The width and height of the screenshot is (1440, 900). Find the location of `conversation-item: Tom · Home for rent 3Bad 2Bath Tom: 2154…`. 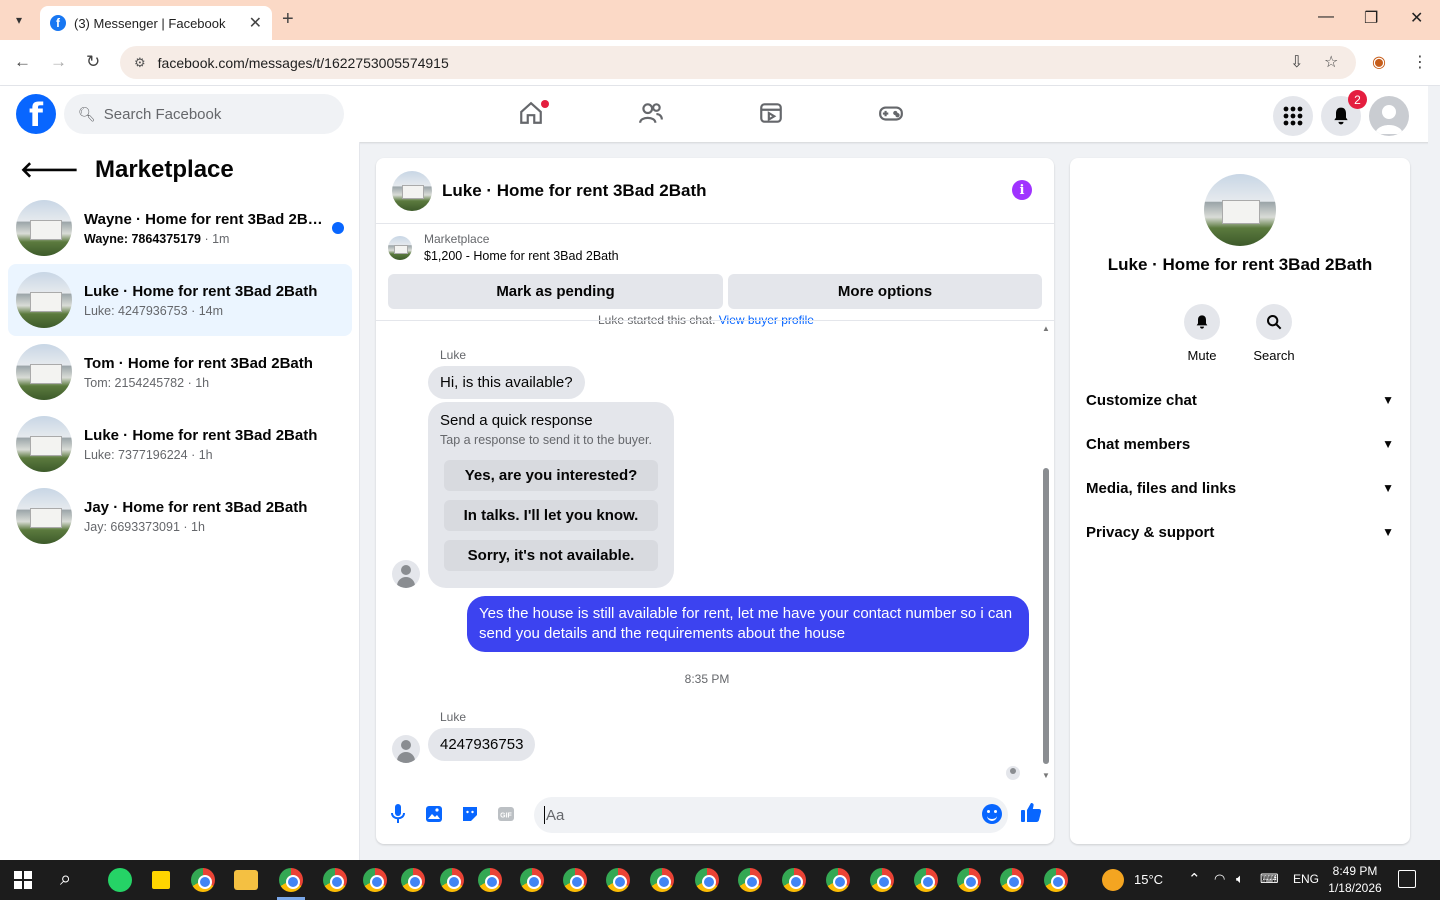

conversation-item: Tom · Home for rent 3Bad 2Bath Tom: 2154… is located at coordinates (180, 372).